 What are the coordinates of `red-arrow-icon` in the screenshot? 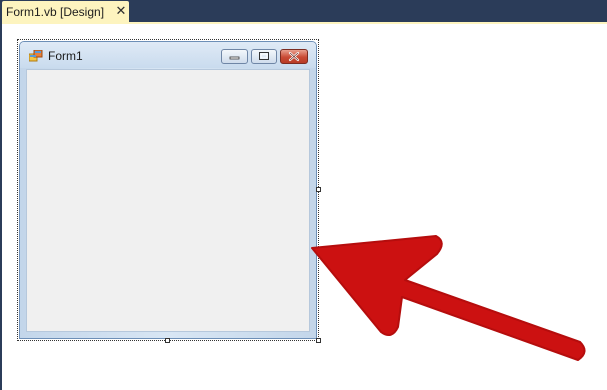 It's located at (448, 298).